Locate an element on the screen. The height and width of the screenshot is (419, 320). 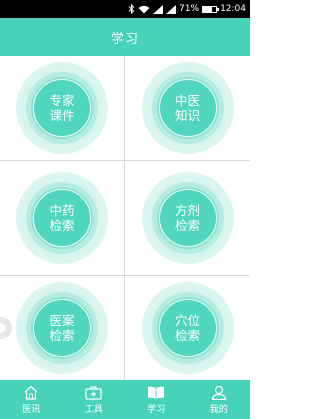
nav-item-tools: 工具 is located at coordinates (94, 399).